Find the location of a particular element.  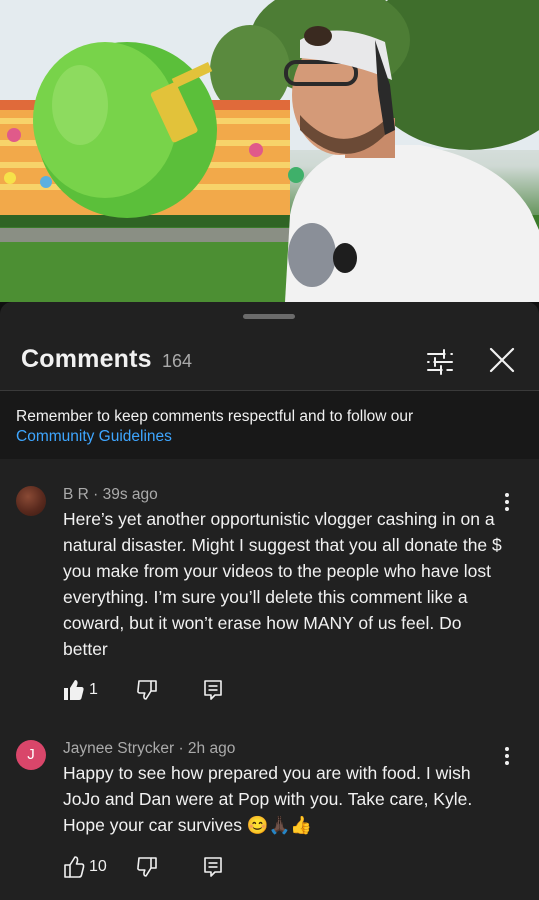

thumbs-up-filled-icon is located at coordinates (74, 690).